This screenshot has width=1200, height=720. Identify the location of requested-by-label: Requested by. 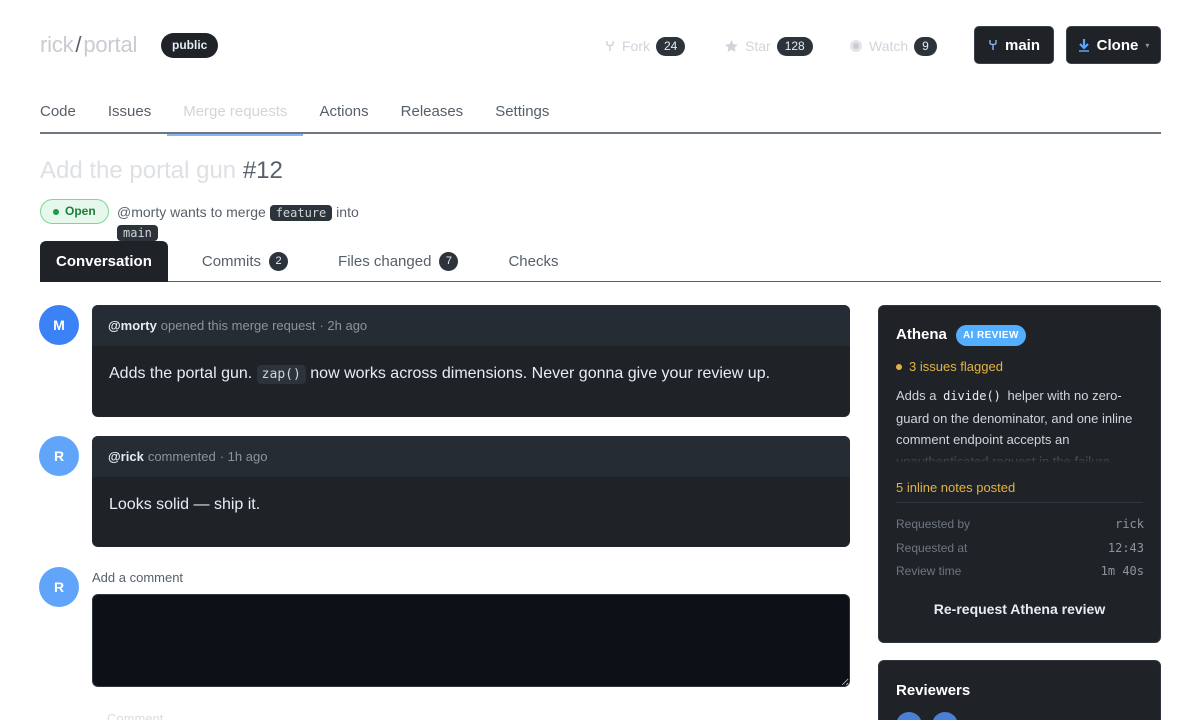
(933, 524).